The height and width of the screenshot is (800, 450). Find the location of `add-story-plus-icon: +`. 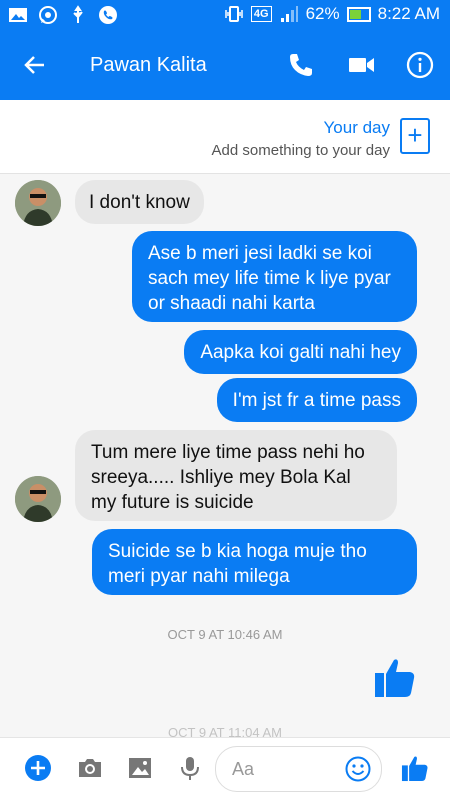

add-story-plus-icon: + is located at coordinates (415, 136).